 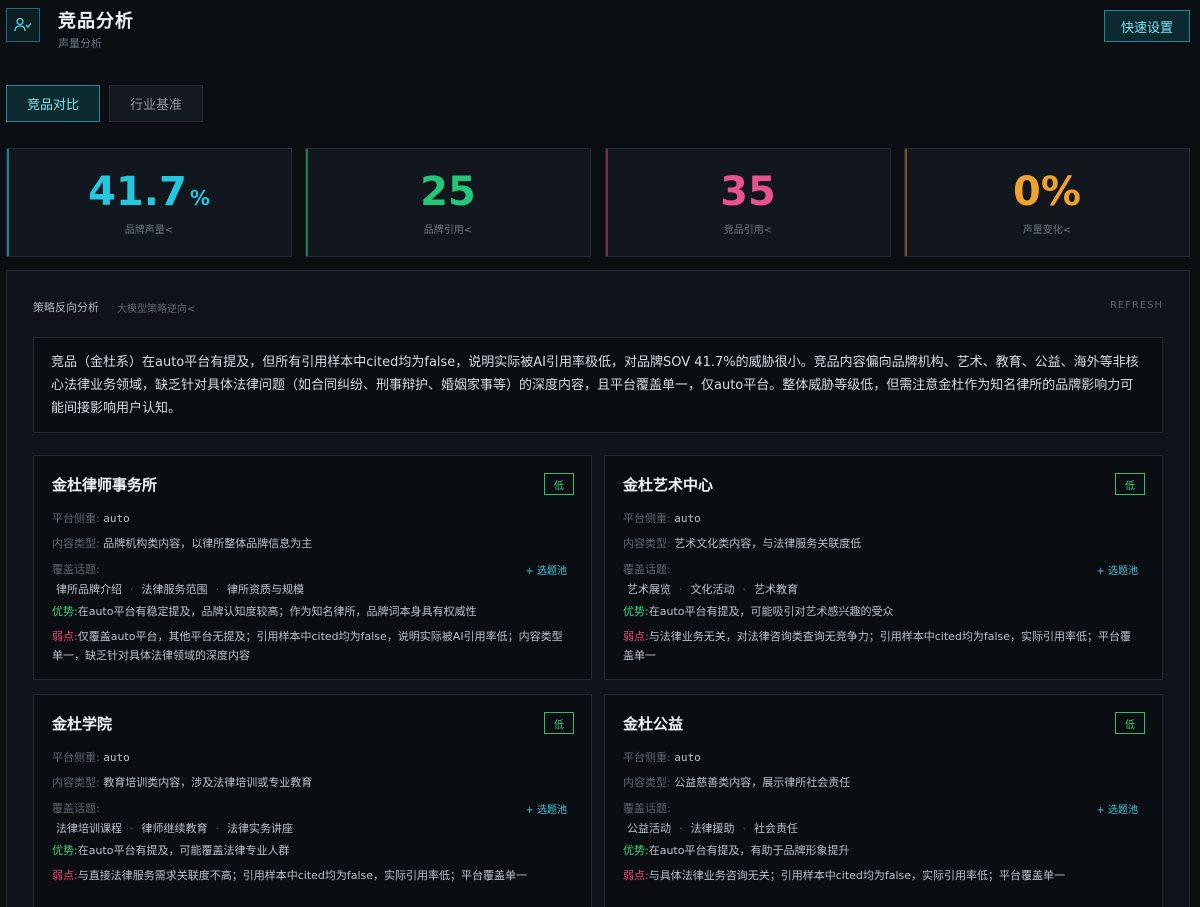 I want to click on topic-list: 艺术展览 · 文化活动 · 艺术教育, so click(x=712, y=589).